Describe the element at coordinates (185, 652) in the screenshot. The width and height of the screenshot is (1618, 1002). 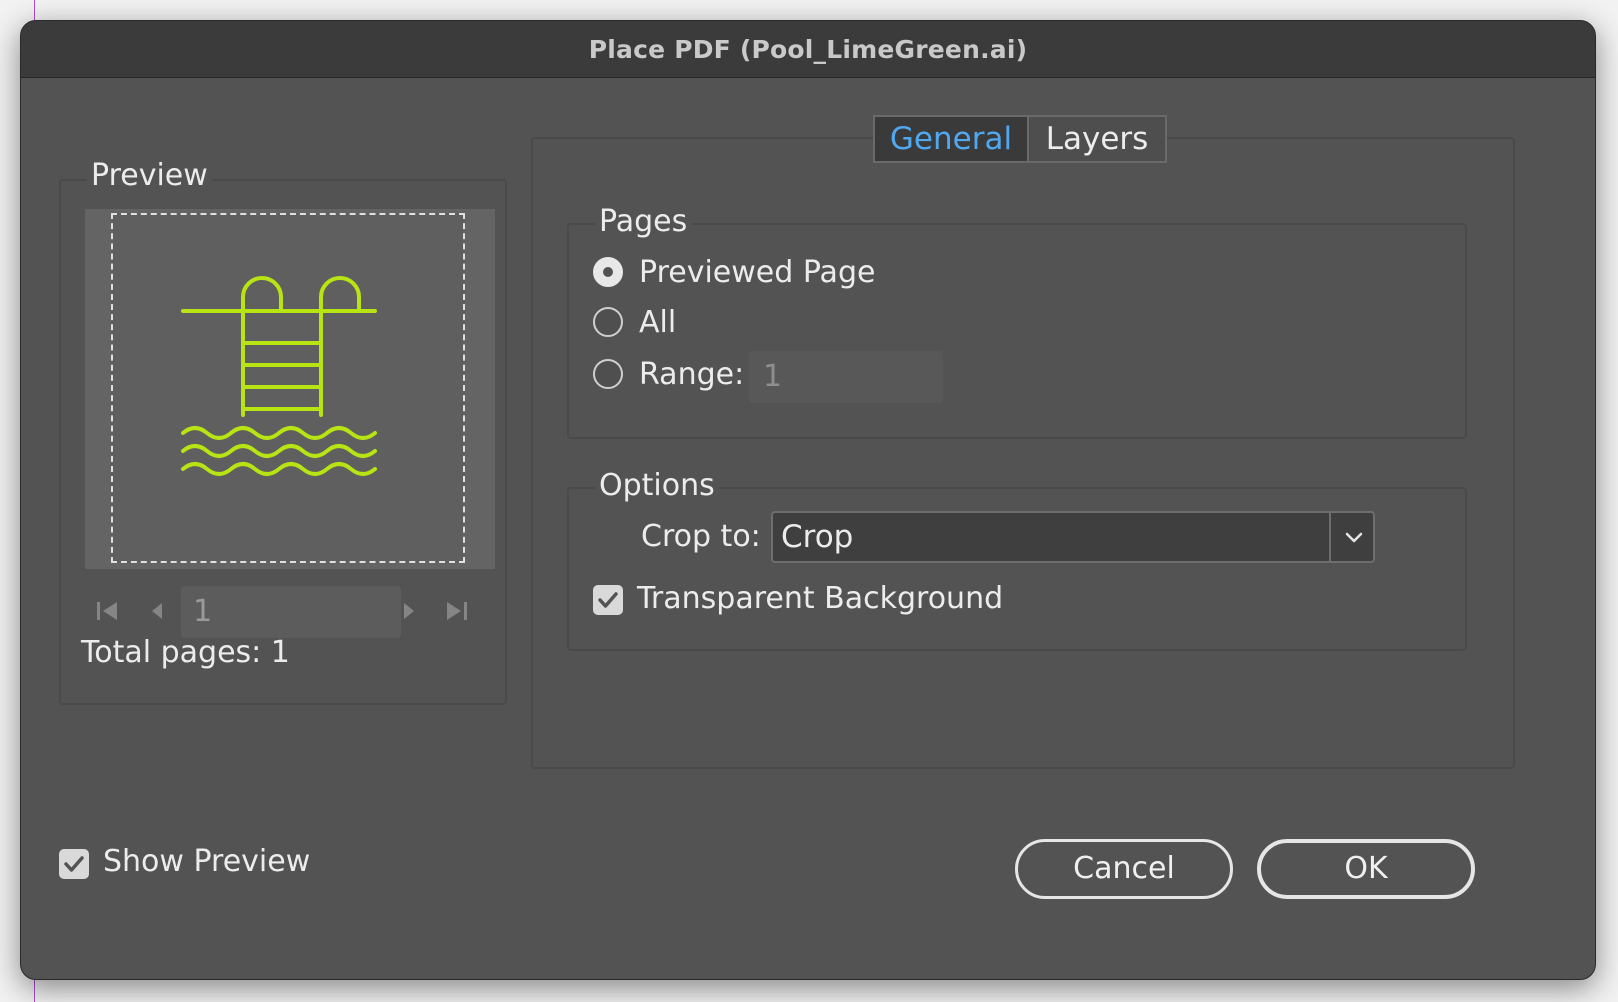
I see `total-pages-label: Total pages: 1` at that location.